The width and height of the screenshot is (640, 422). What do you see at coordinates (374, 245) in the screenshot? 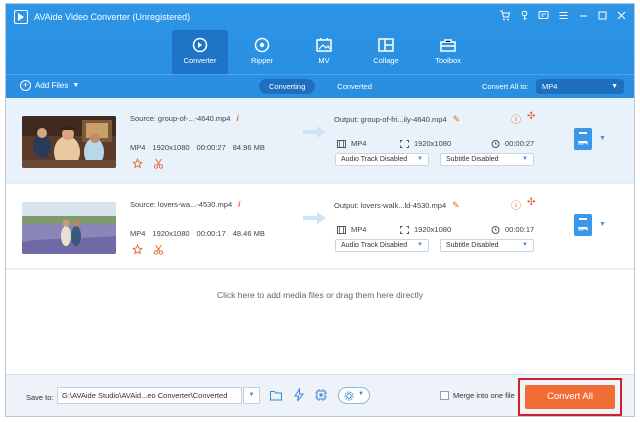
I see `audio-track-value: Audio Track Disabled` at bounding box center [374, 245].